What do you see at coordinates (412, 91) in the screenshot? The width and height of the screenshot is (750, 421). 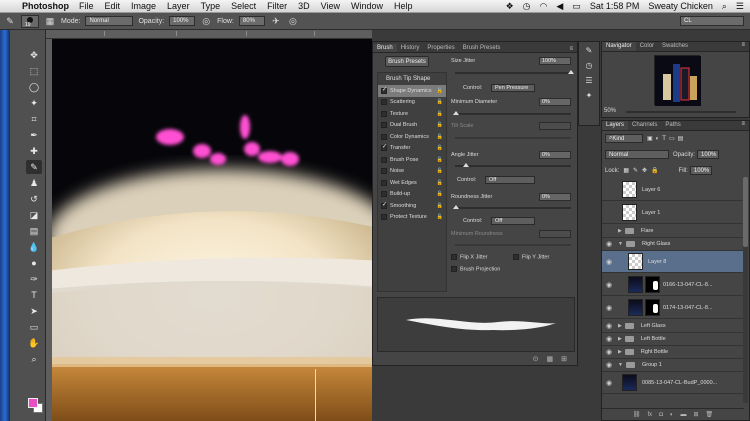 I see `brush-setting-item: Shape Dynamics 🔓` at bounding box center [412, 91].